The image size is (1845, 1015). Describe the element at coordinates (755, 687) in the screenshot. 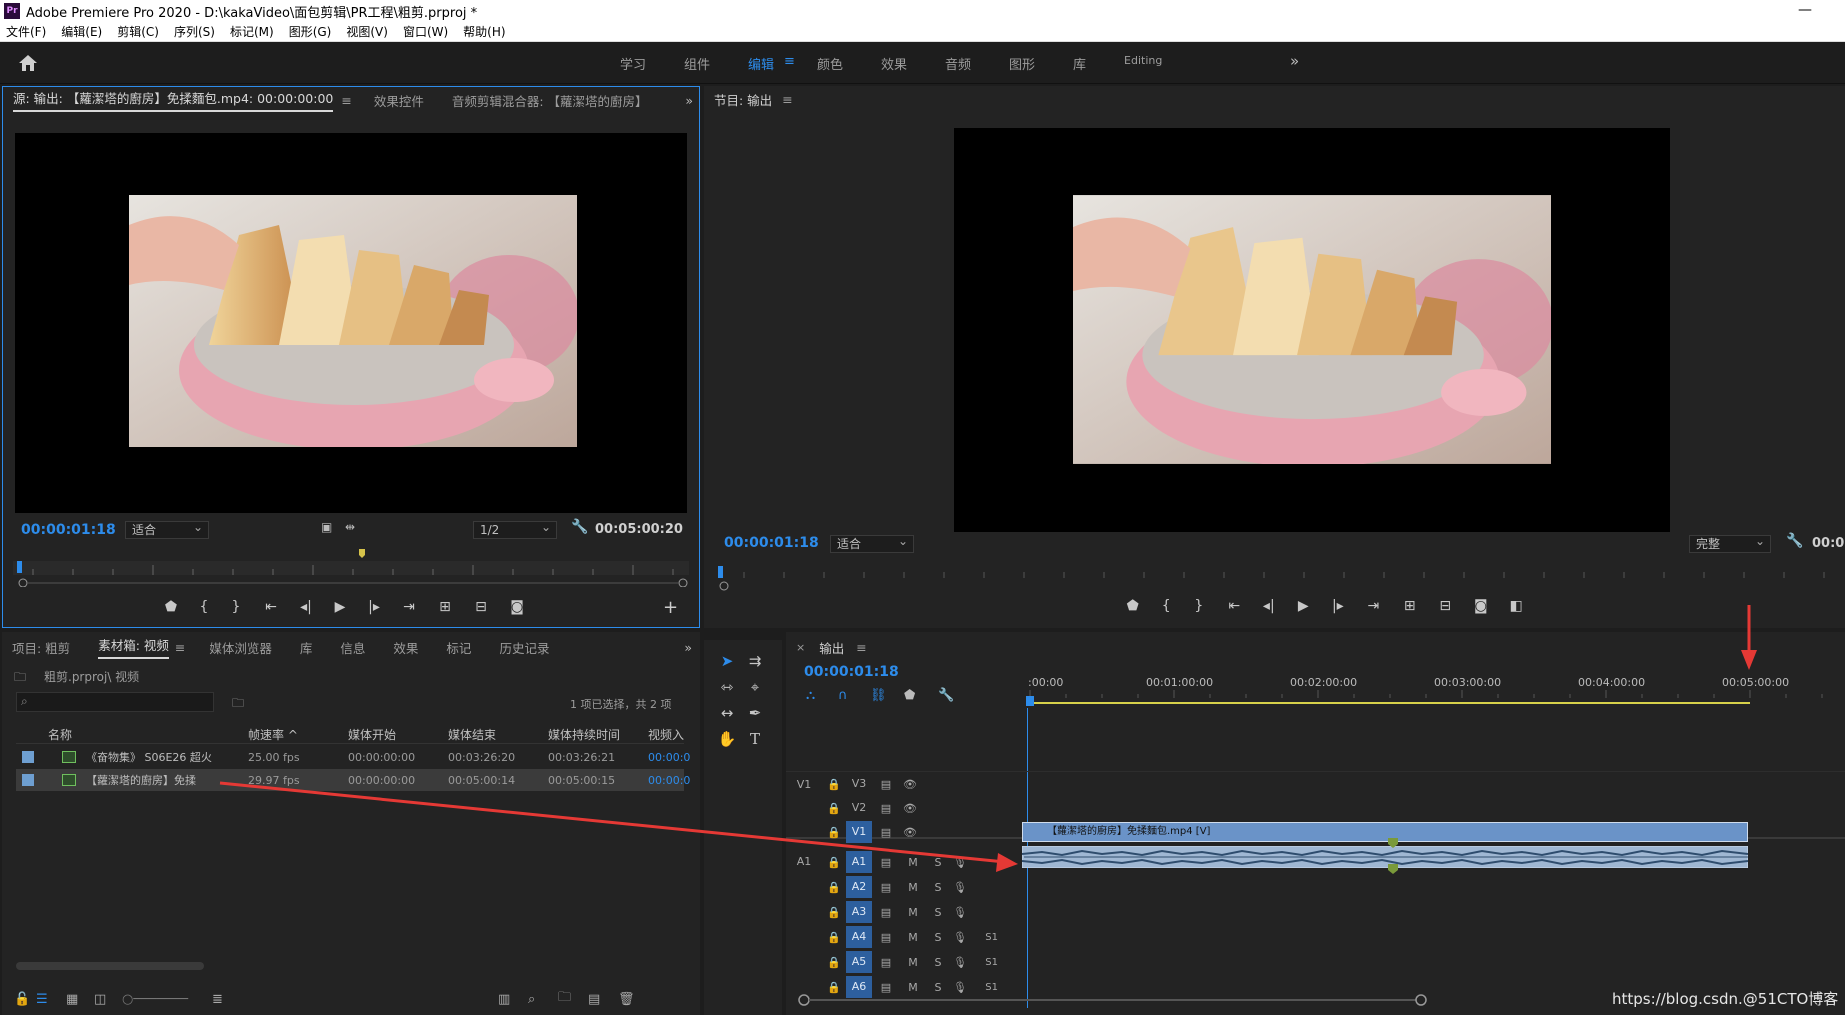

I see `razor-tool-icon: ⌖` at that location.